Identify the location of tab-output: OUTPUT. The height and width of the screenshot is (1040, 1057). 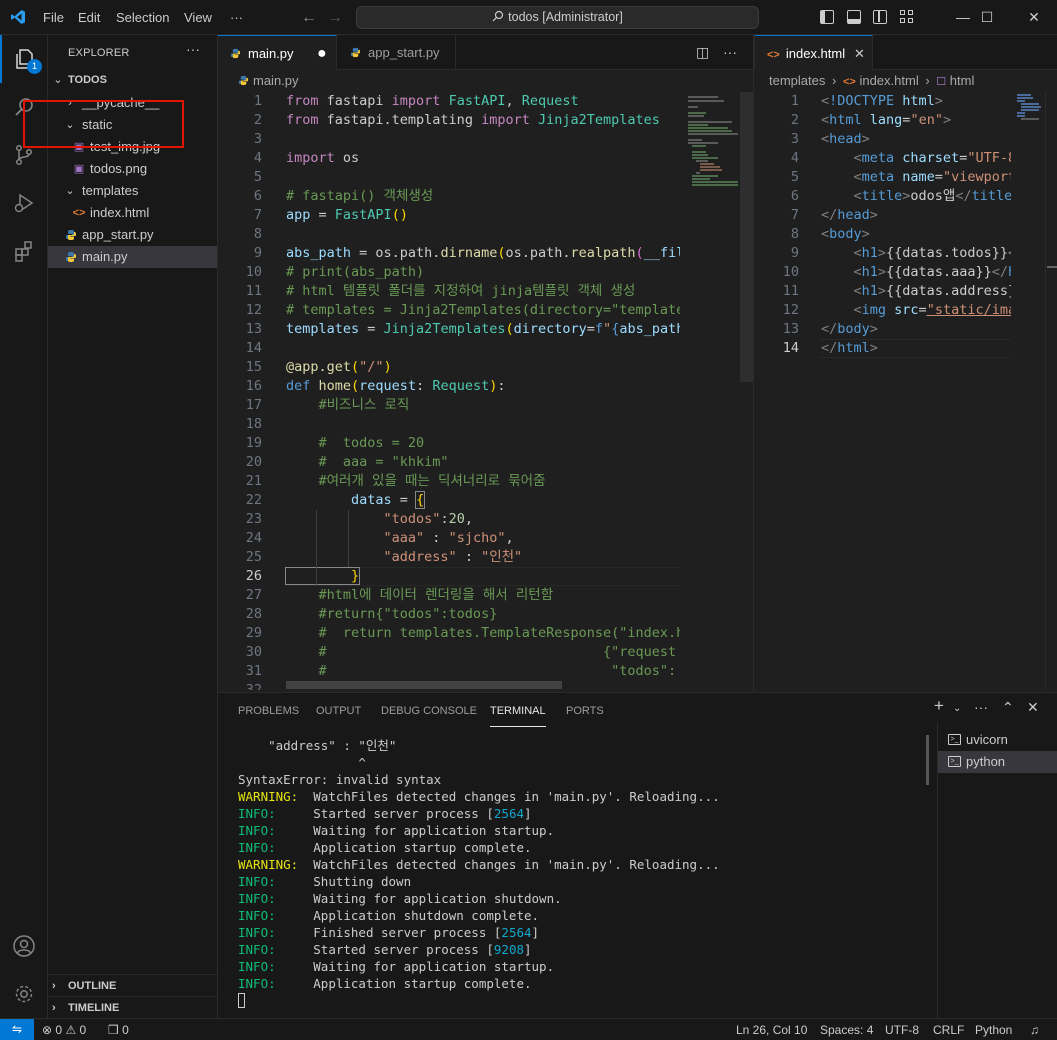
(338, 711).